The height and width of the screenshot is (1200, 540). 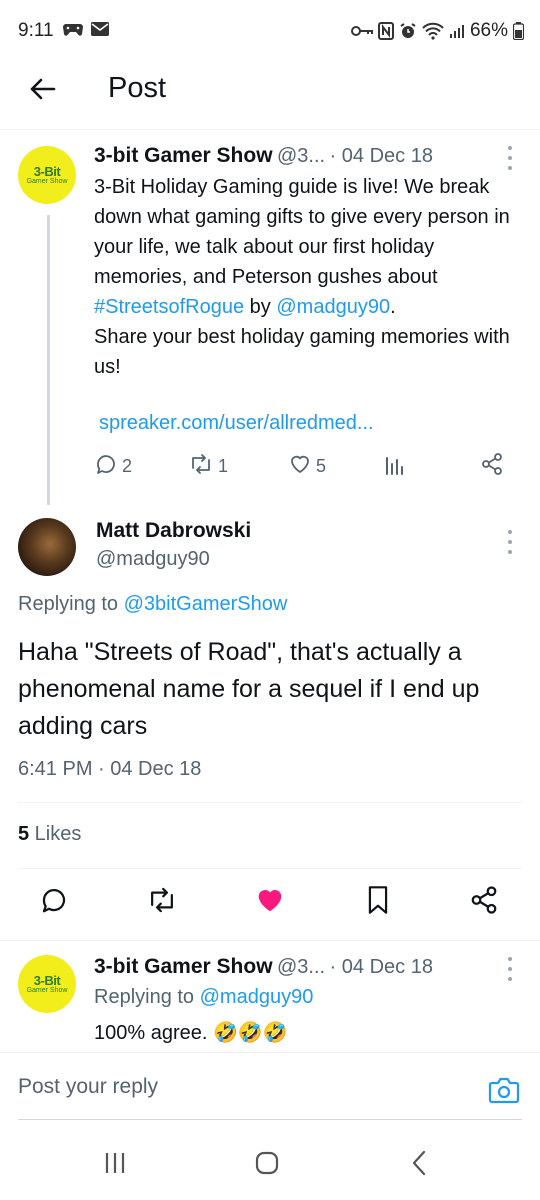 I want to click on gamepad-icon, so click(x=73, y=29).